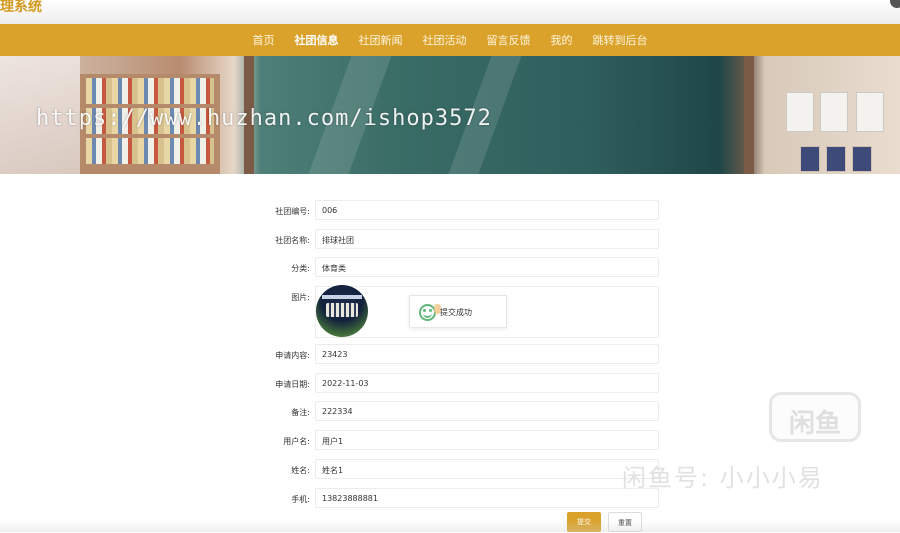 The height and width of the screenshot is (533, 900). I want to click on xianyu-logo-watermark: 闲鱼, so click(815, 417).